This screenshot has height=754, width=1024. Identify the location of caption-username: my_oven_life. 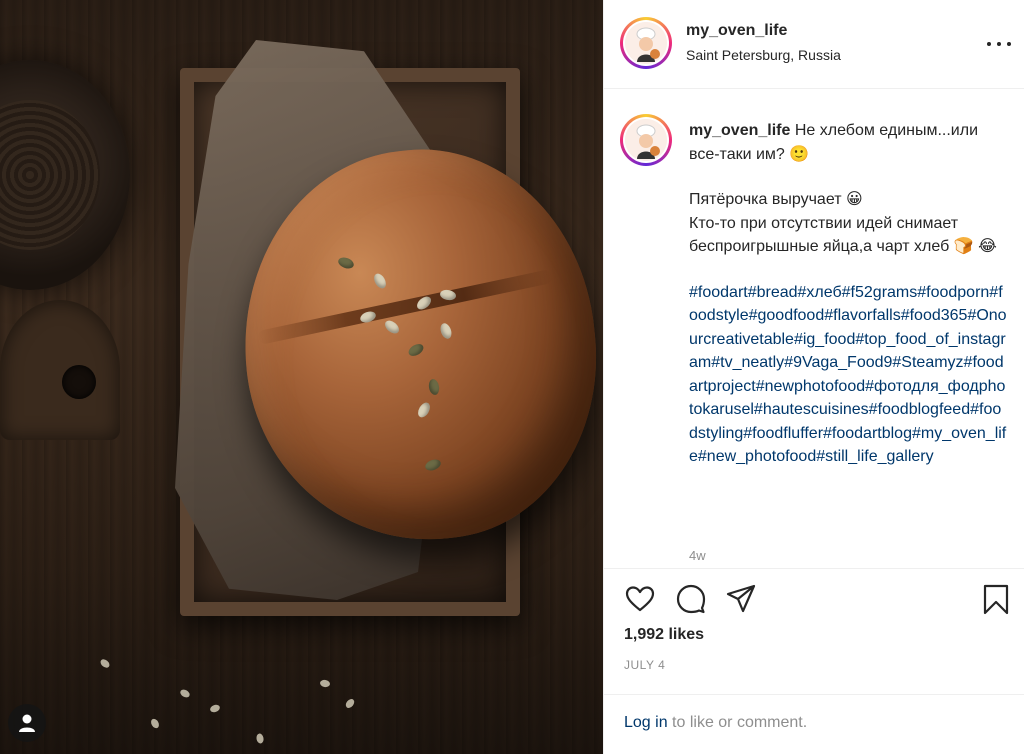
(739, 130).